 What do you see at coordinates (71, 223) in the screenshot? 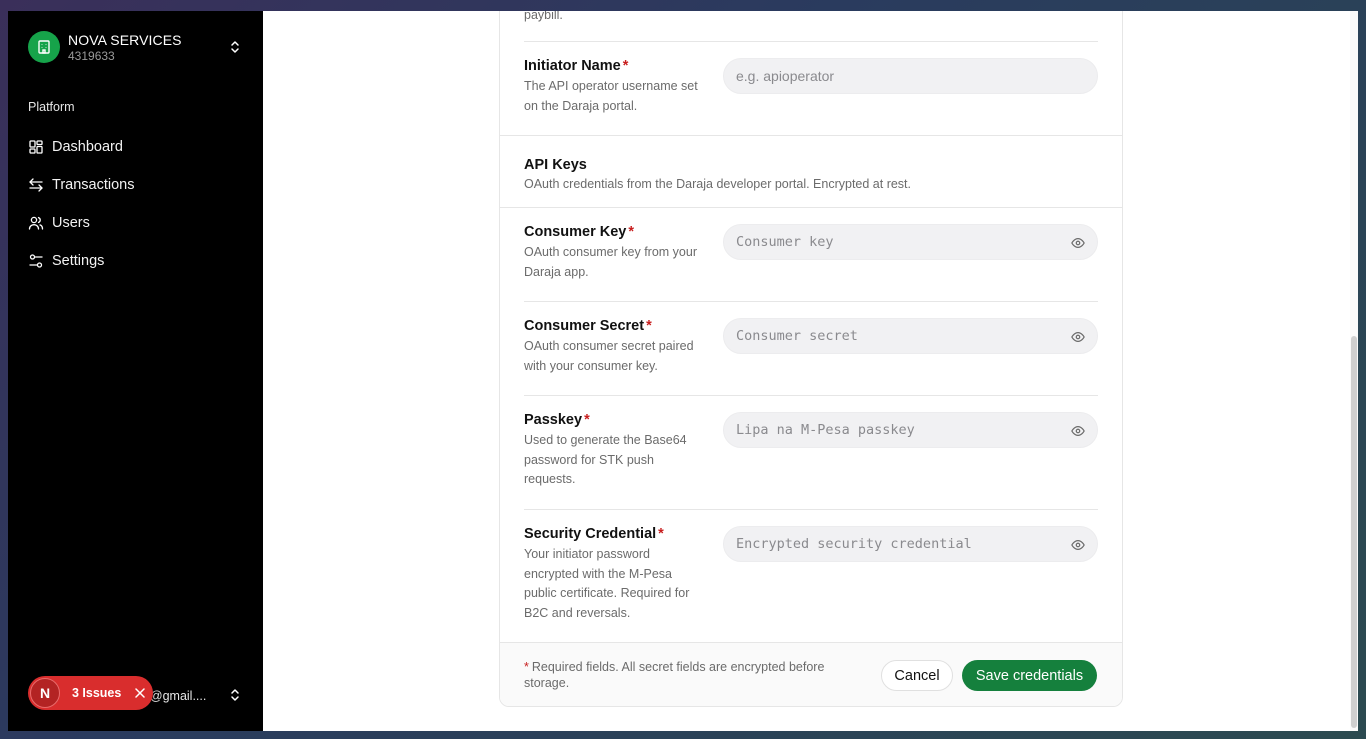
I see `sidebar-item-label: Users` at bounding box center [71, 223].